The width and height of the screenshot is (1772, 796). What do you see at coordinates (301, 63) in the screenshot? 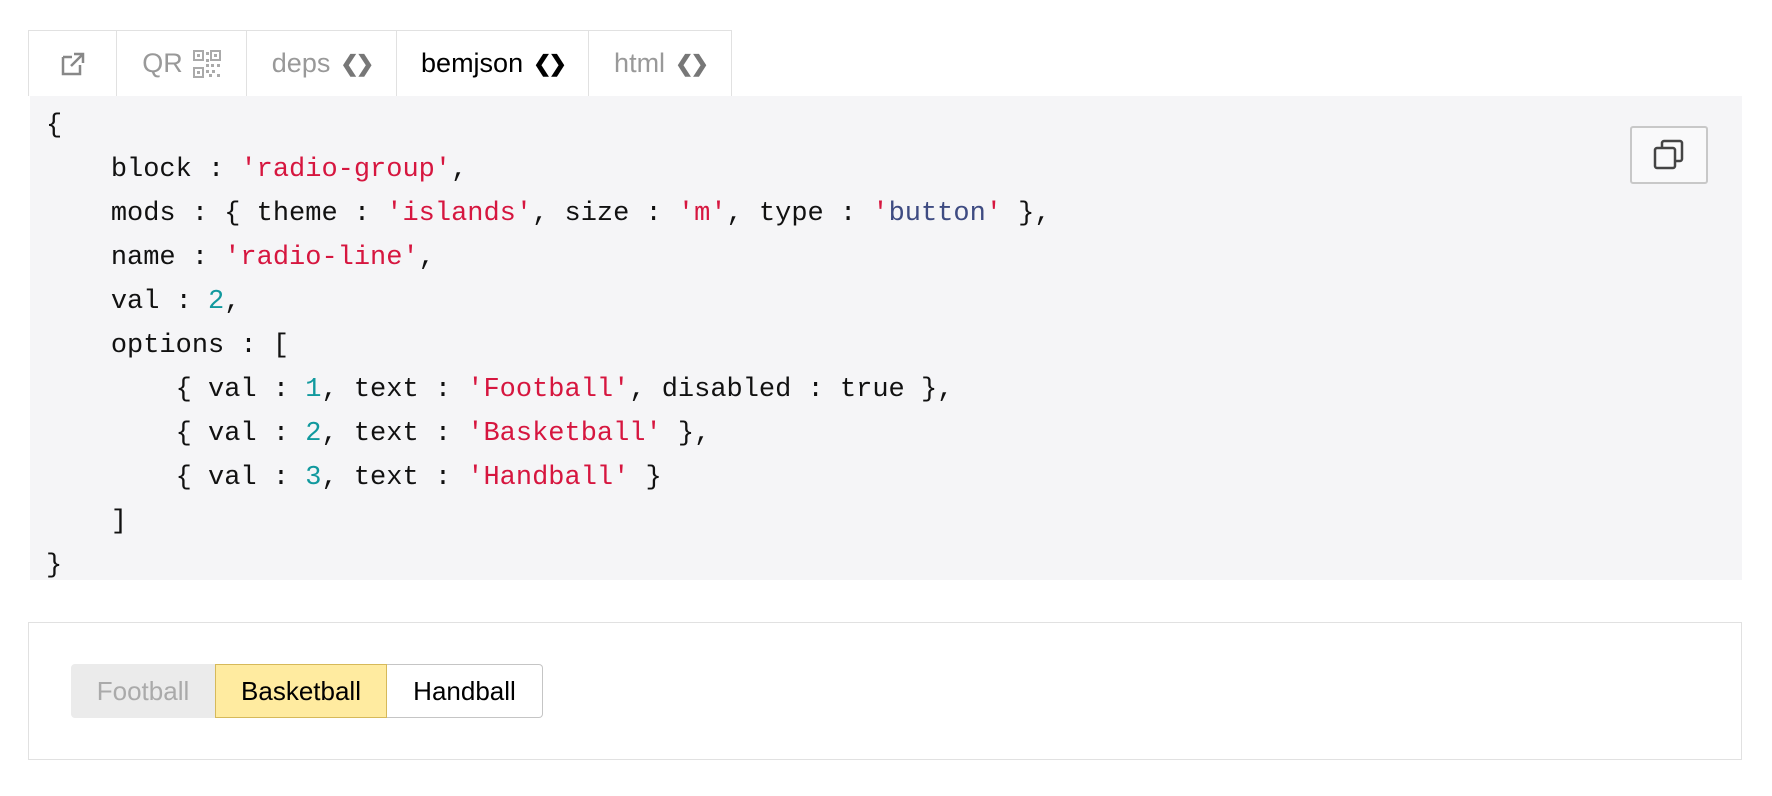
I see `tab-deps-label: deps` at bounding box center [301, 63].